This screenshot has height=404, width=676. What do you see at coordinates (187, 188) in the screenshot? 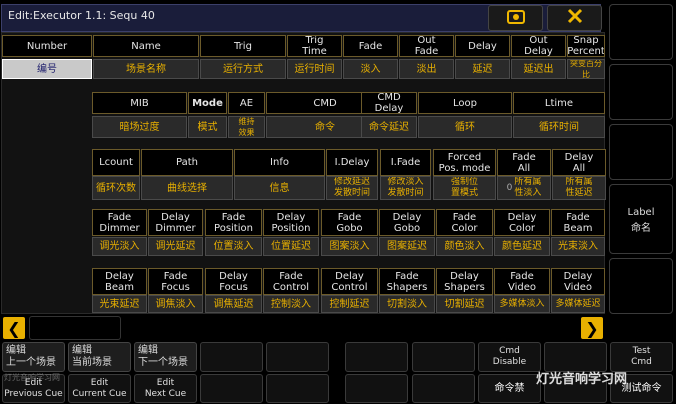
I see `group3-value-1: 曲线选择` at bounding box center [187, 188].